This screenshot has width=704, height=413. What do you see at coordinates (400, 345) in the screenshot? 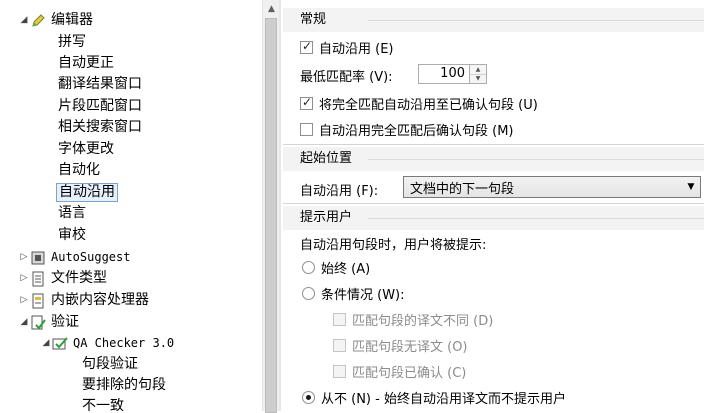
I see `cond-no-target-row: 匹配句段无译文 (O)` at bounding box center [400, 345].